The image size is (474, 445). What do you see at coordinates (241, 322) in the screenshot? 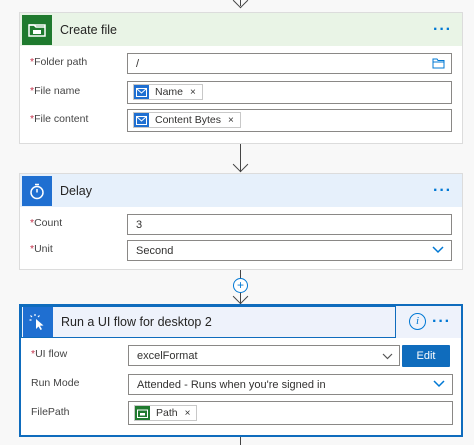
I see `desktop-flow-header: Run a UI flow for desktop 2 i ···` at bounding box center [241, 322].